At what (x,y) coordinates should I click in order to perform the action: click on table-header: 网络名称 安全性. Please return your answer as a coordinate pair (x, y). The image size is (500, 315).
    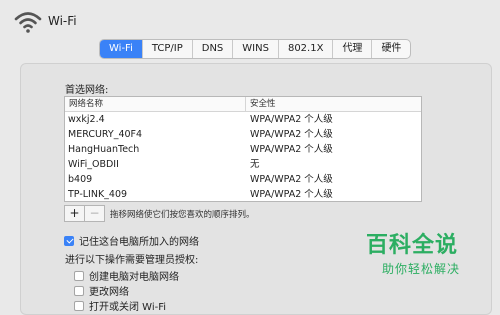
    Looking at the image, I should click on (243, 104).